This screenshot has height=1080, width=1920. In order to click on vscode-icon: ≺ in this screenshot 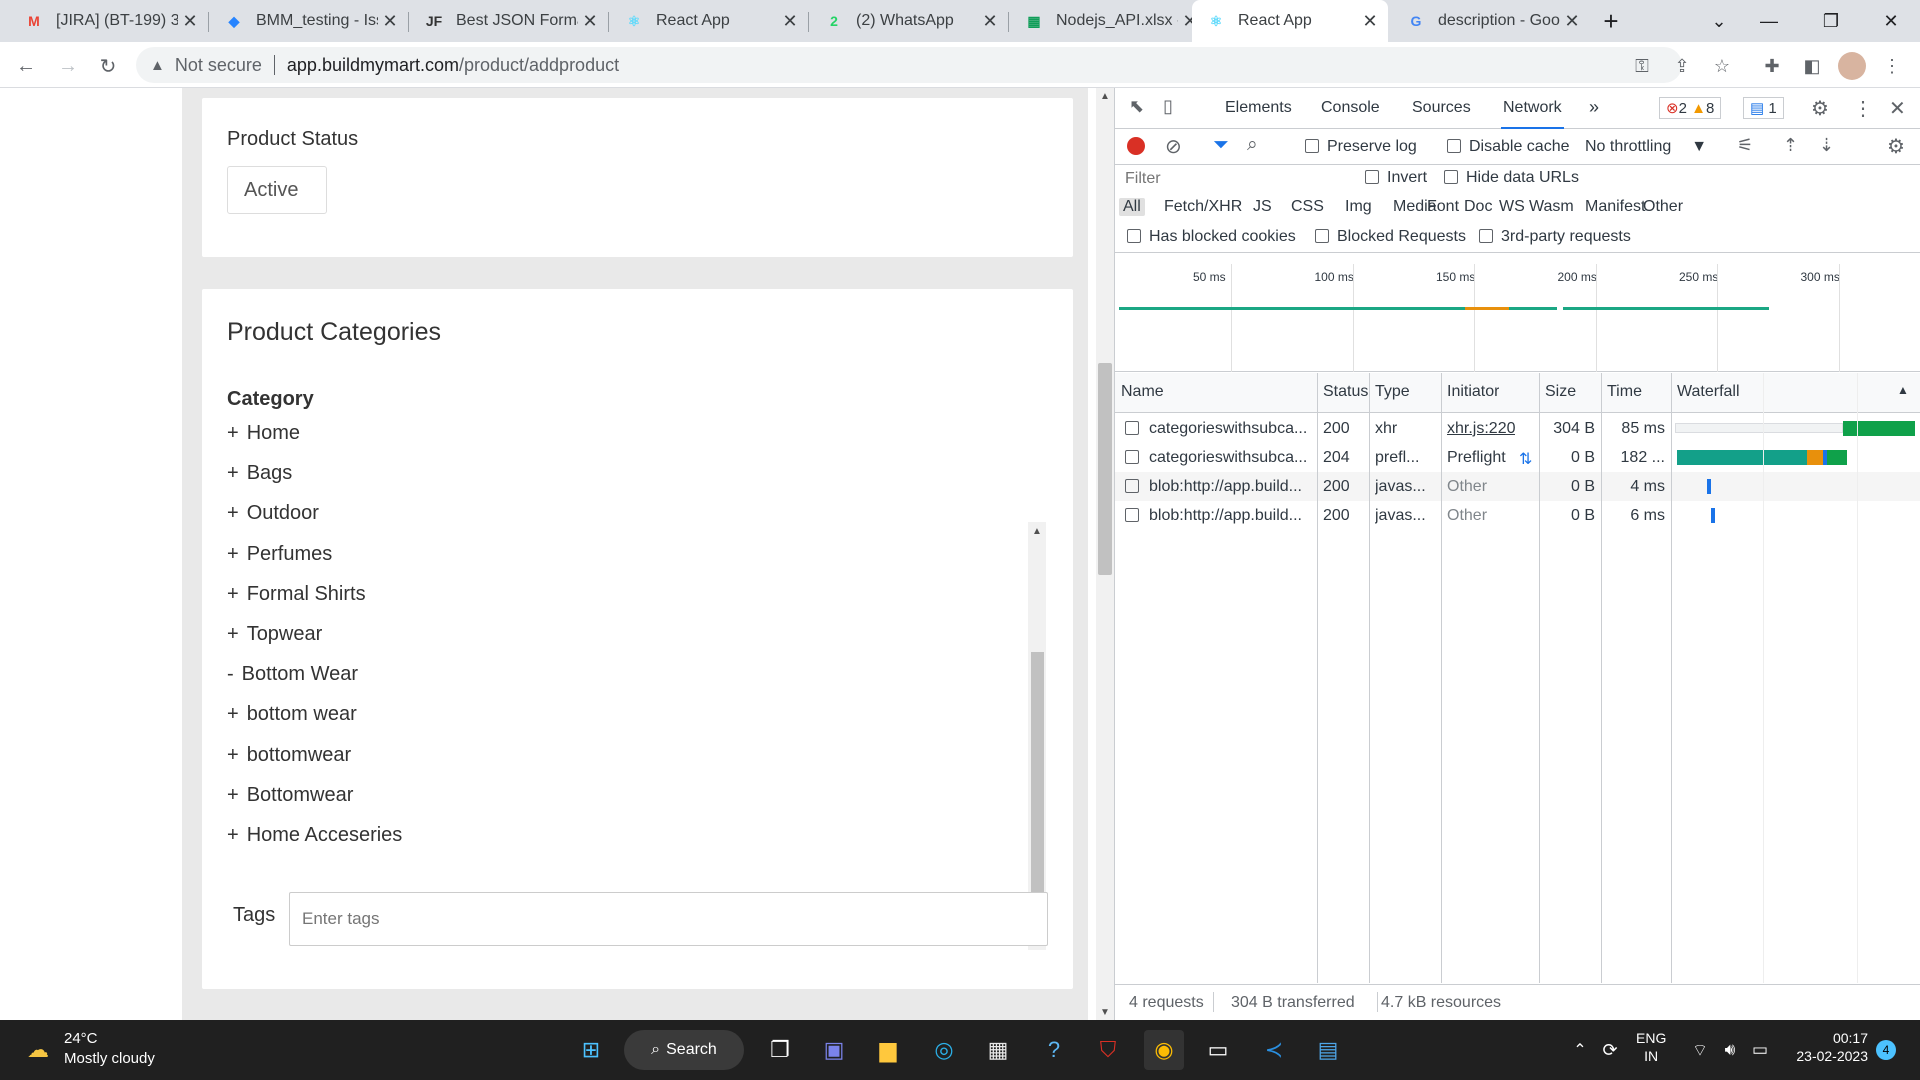, I will do `click(1274, 1050)`.